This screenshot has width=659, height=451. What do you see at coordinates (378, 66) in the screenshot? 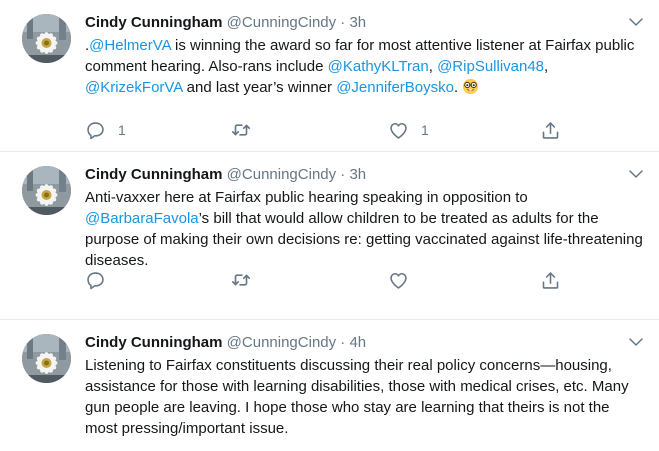
I see `mention-link: @KathyKLTran` at bounding box center [378, 66].